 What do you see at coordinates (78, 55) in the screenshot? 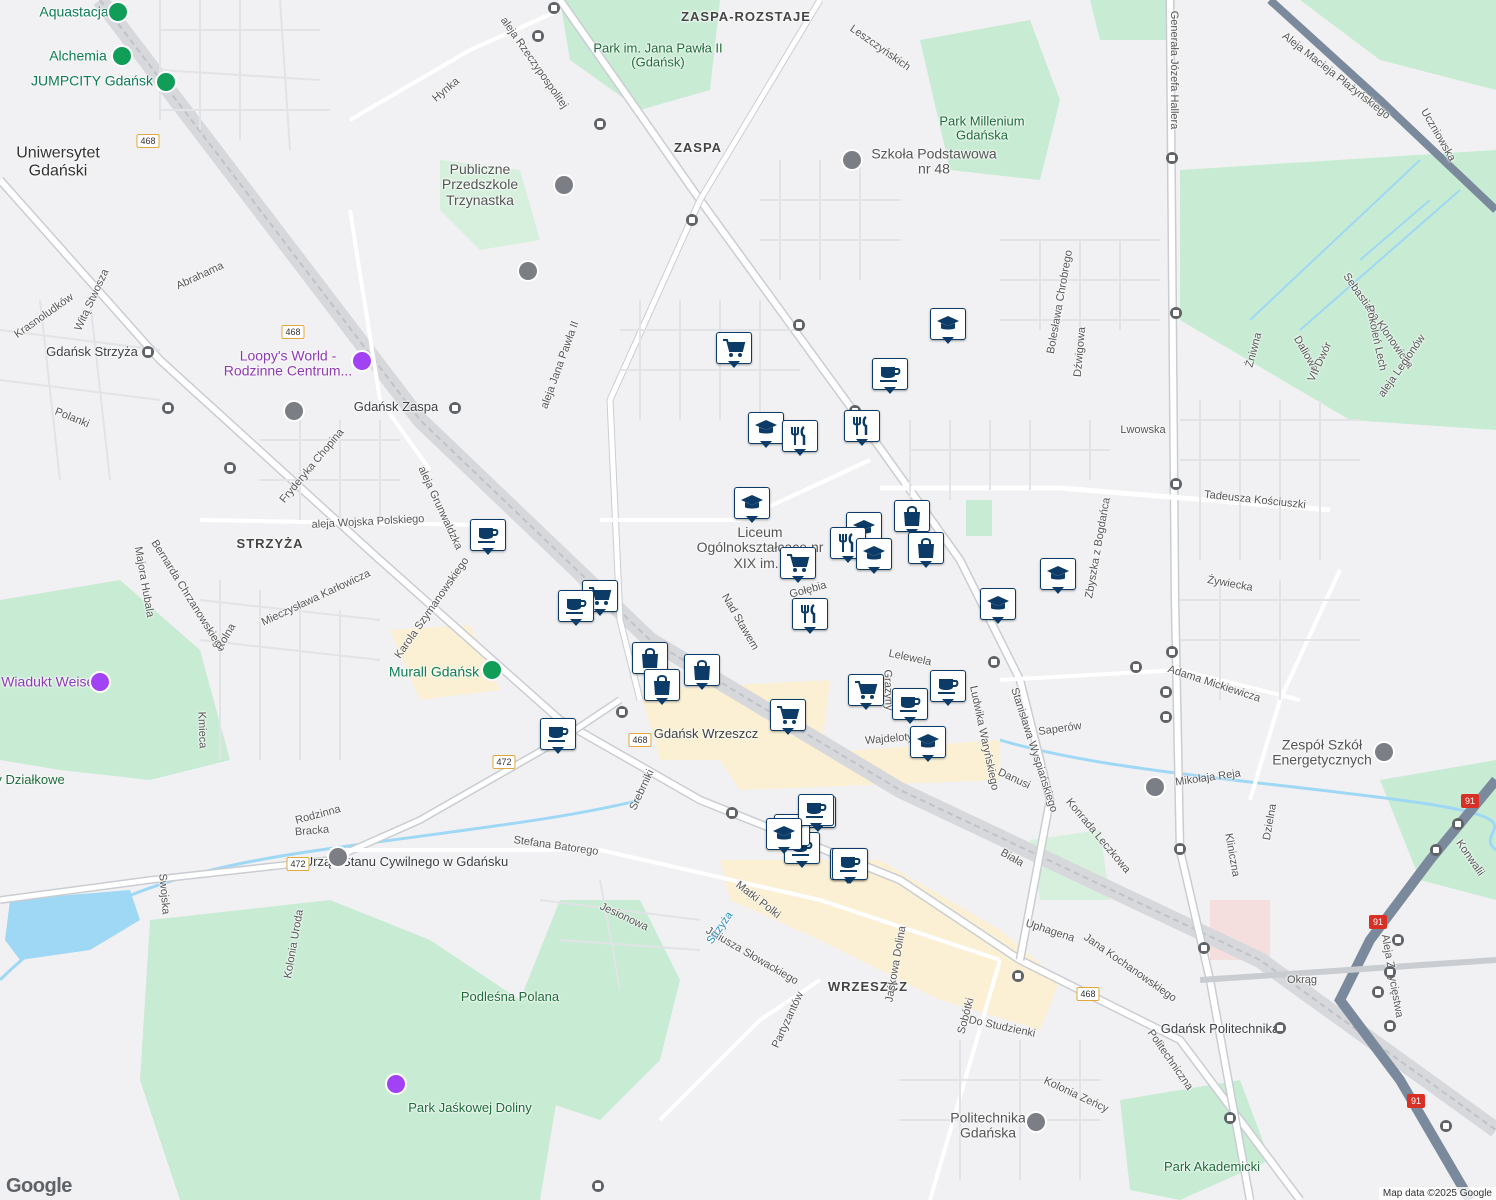
I see `map-label: Alchemia` at bounding box center [78, 55].